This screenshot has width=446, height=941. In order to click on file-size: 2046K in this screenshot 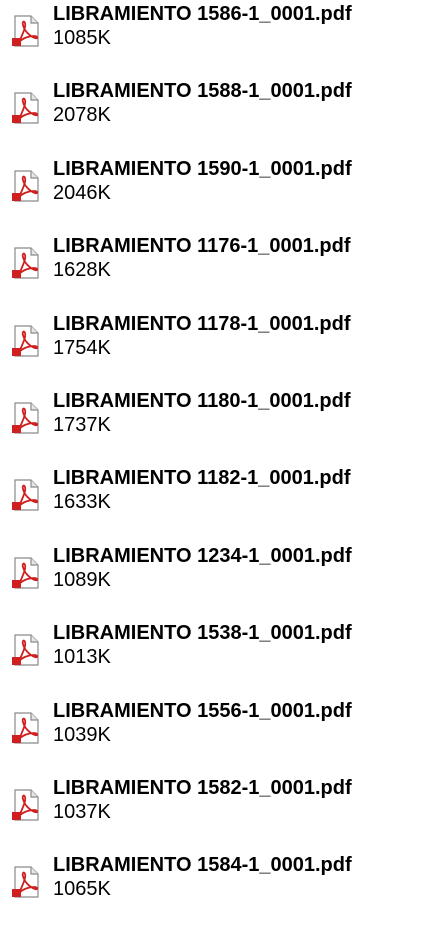, I will do `click(82, 192)`.